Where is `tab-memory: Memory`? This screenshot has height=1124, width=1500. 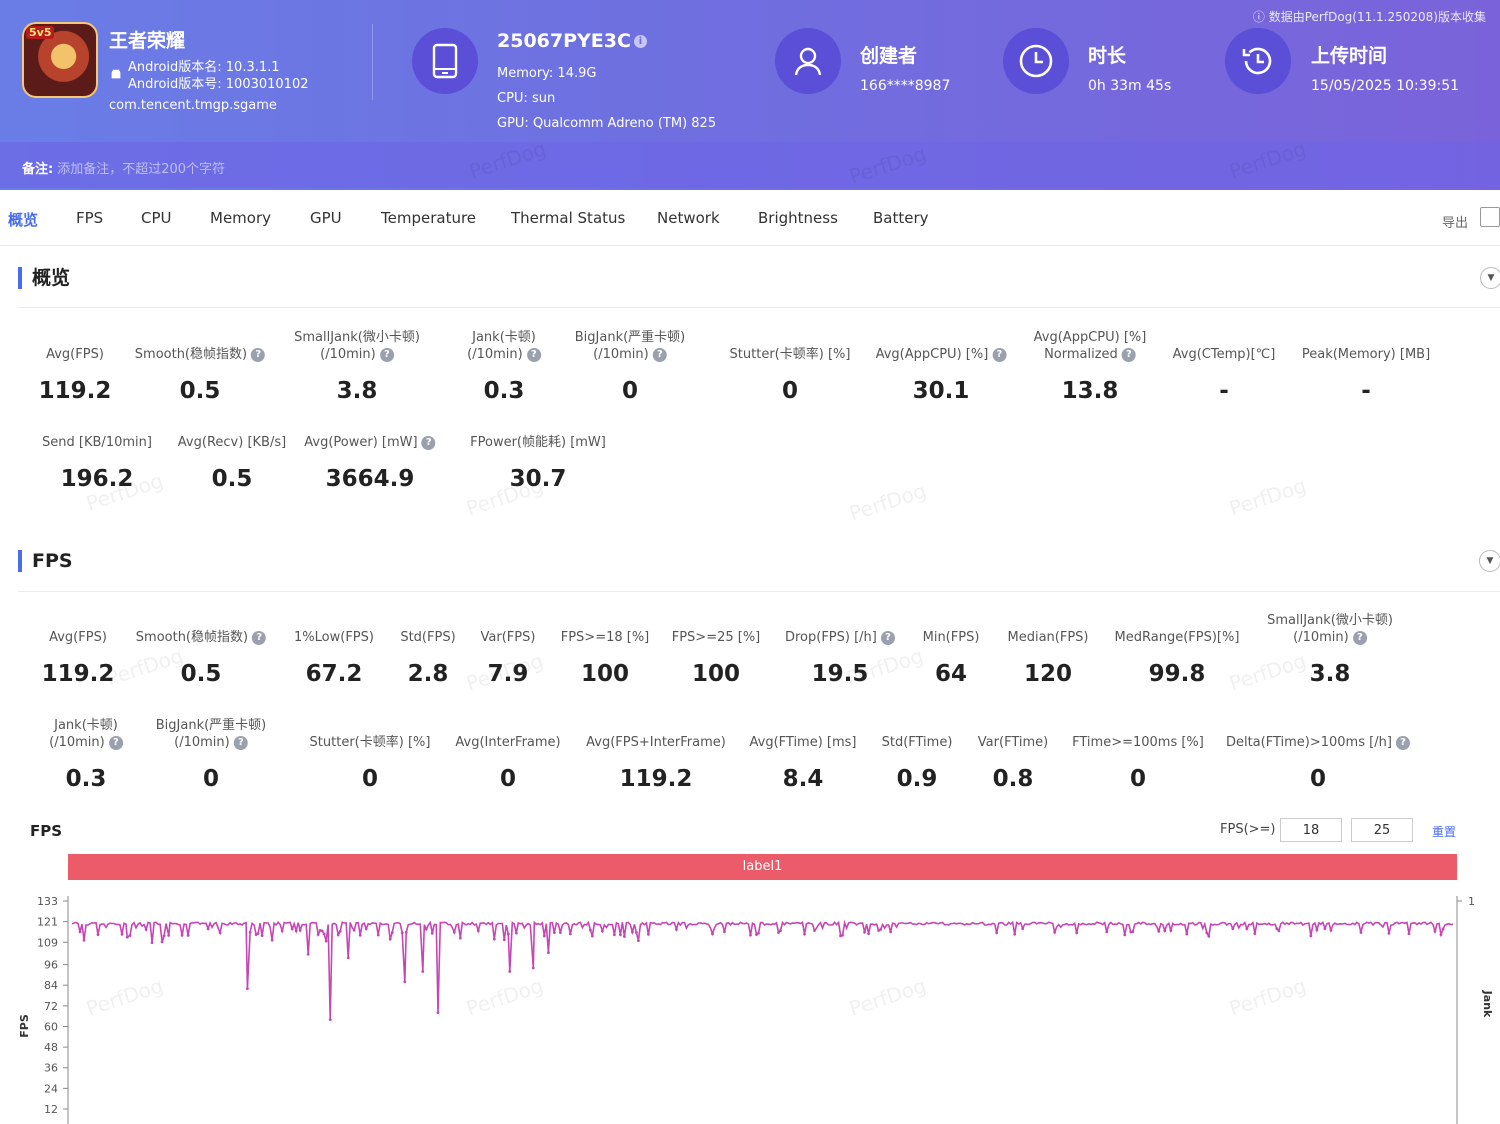 tab-memory: Memory is located at coordinates (240, 218).